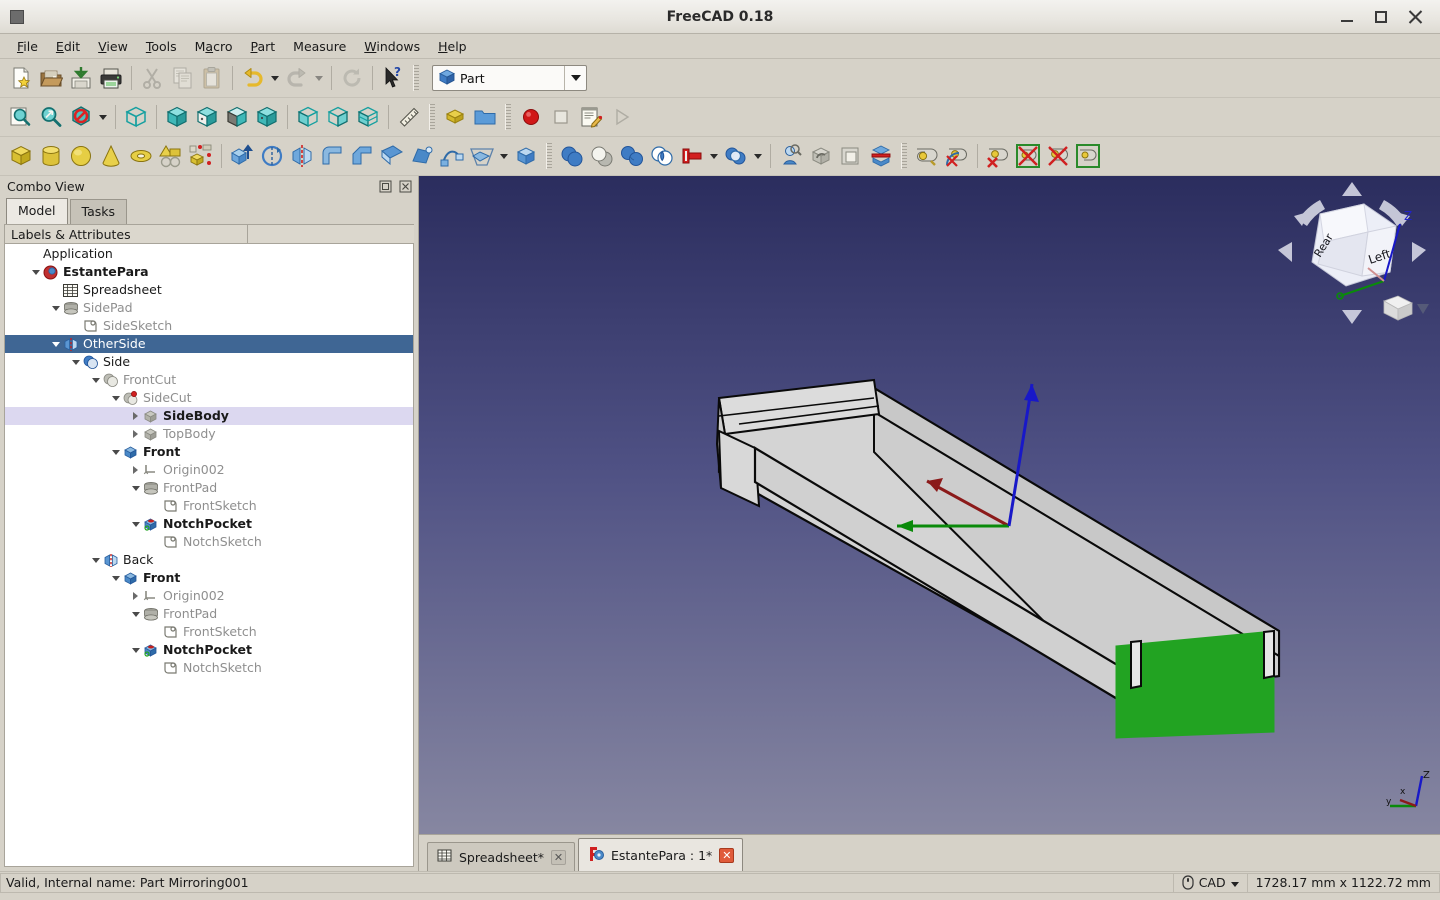 The height and width of the screenshot is (900, 1440). Describe the element at coordinates (161, 46) in the screenshot. I see `menu-tools: Tools` at that location.